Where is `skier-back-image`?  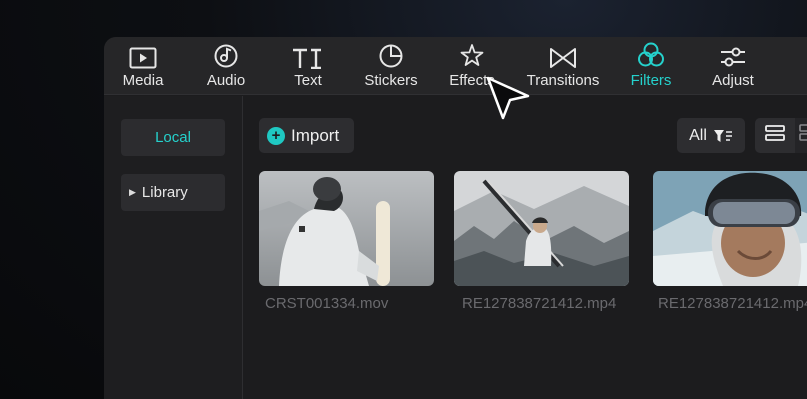 skier-back-image is located at coordinates (346, 228).